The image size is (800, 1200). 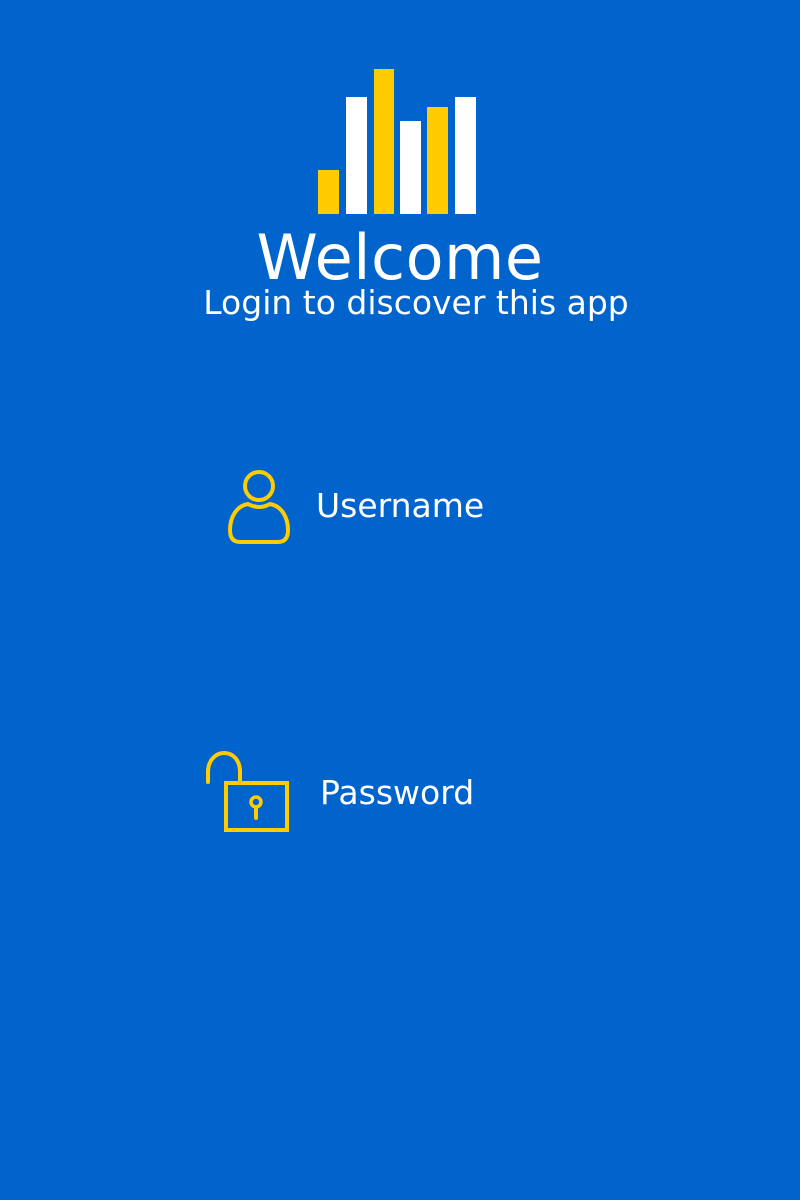 I want to click on username-field: Username, so click(x=355, y=506).